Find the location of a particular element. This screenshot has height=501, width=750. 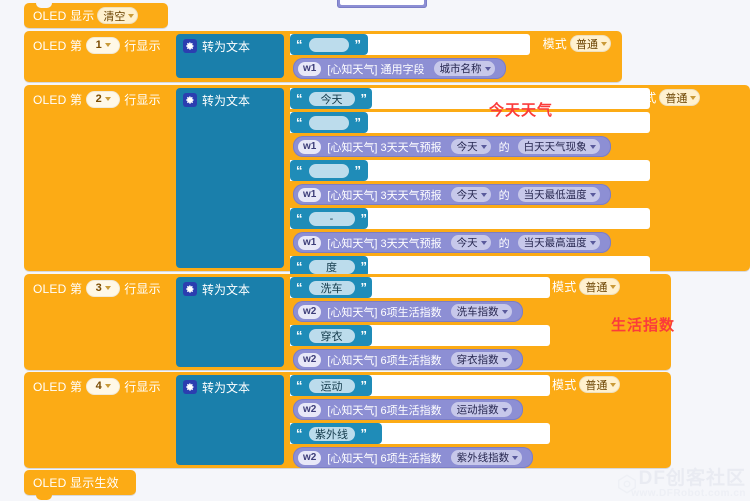

weather-block-4-2-dropdown-0: 运动指数 is located at coordinates (481, 409).